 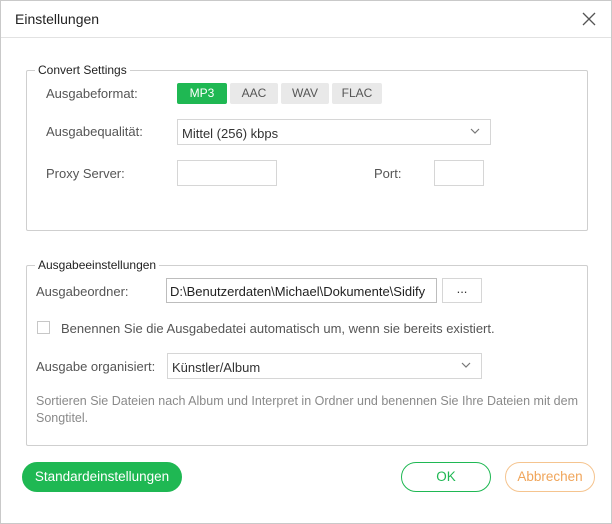 I want to click on convert-settings-legend: Convert Settings, so click(x=82, y=70).